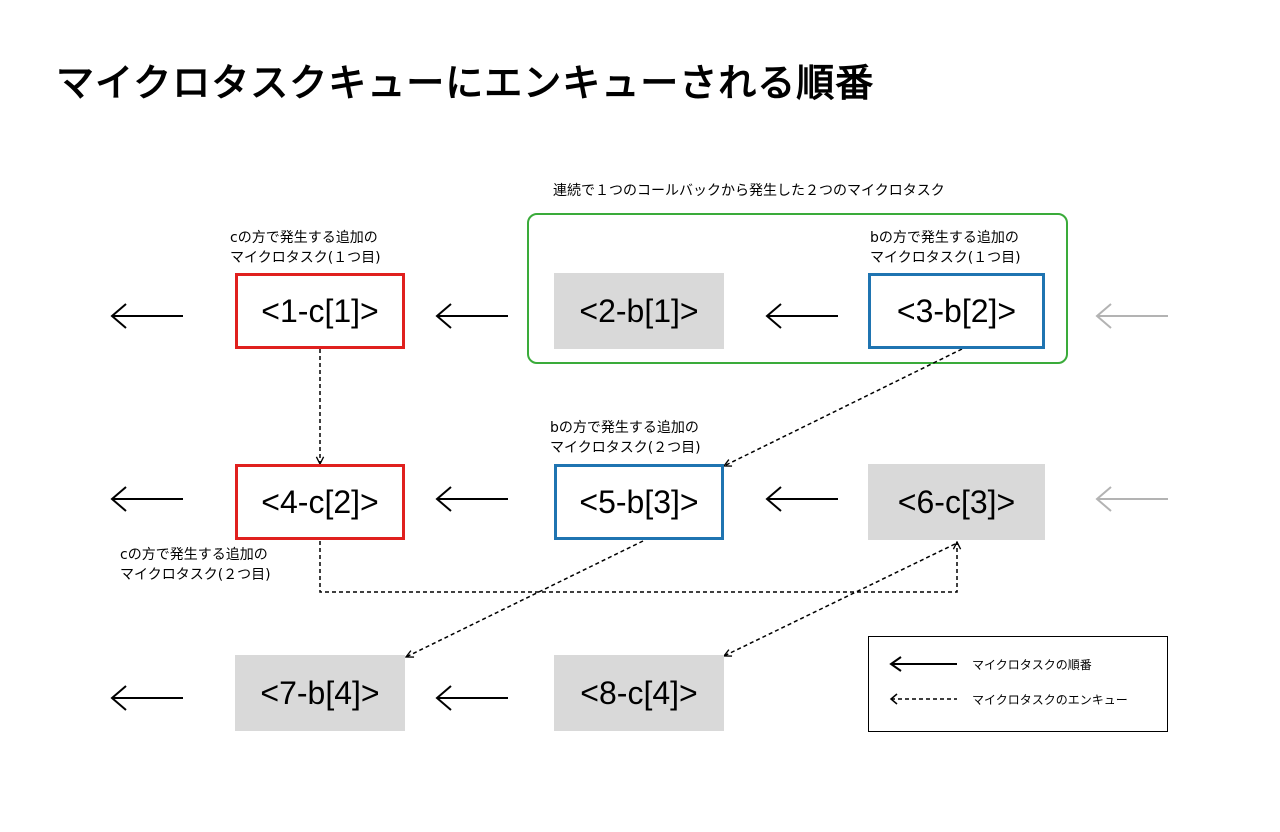 The image size is (1280, 832). I want to click on task-node-3: <3-b[2]>, so click(956, 311).